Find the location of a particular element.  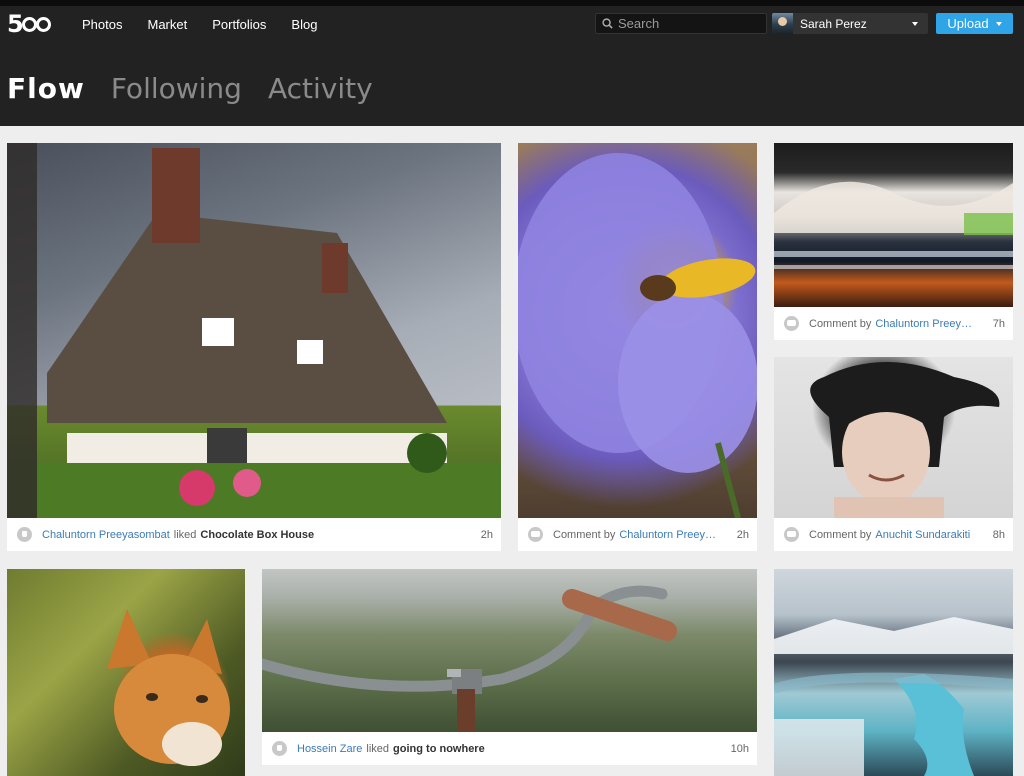

timestamp: 7h is located at coordinates (998, 323).